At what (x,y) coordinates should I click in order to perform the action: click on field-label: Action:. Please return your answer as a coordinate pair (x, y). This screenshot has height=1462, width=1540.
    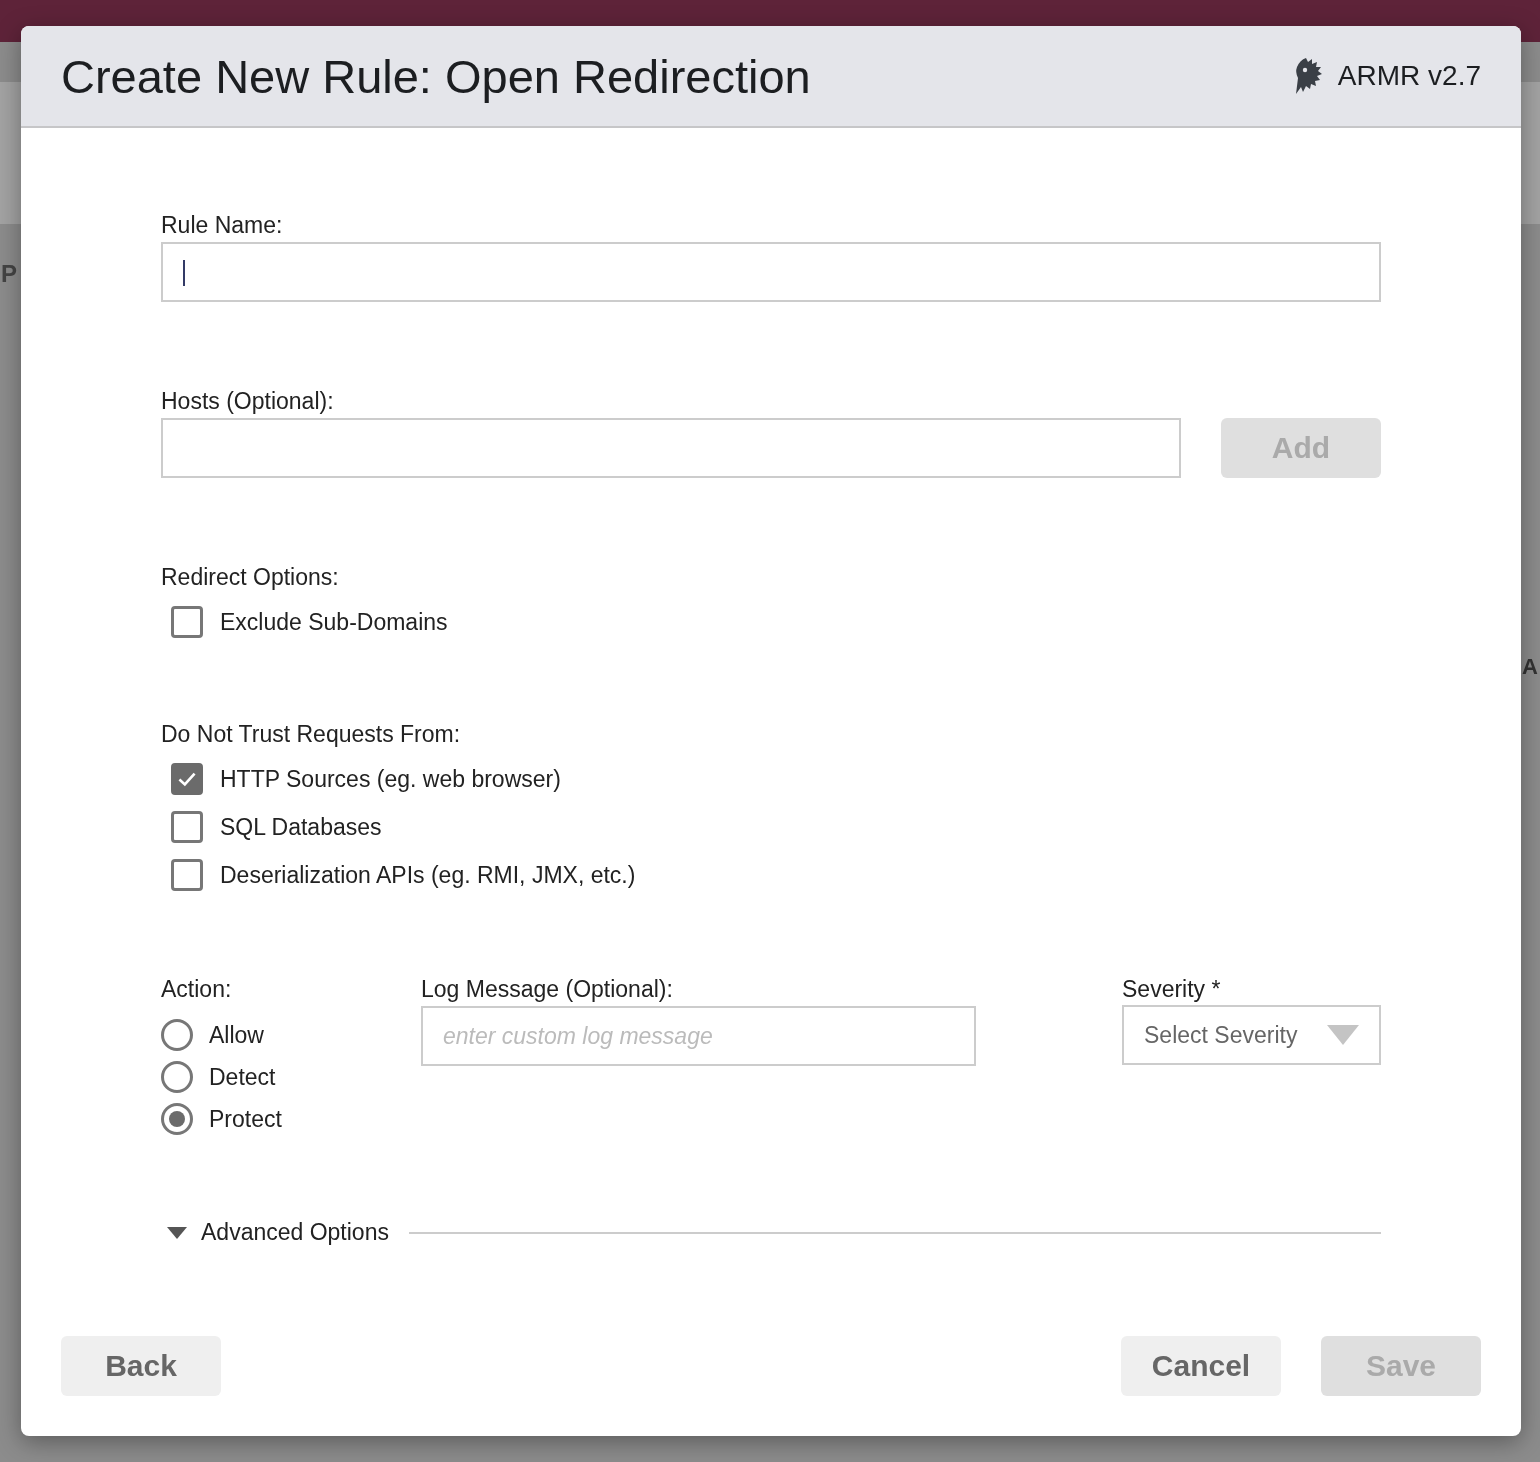
    Looking at the image, I should click on (196, 989).